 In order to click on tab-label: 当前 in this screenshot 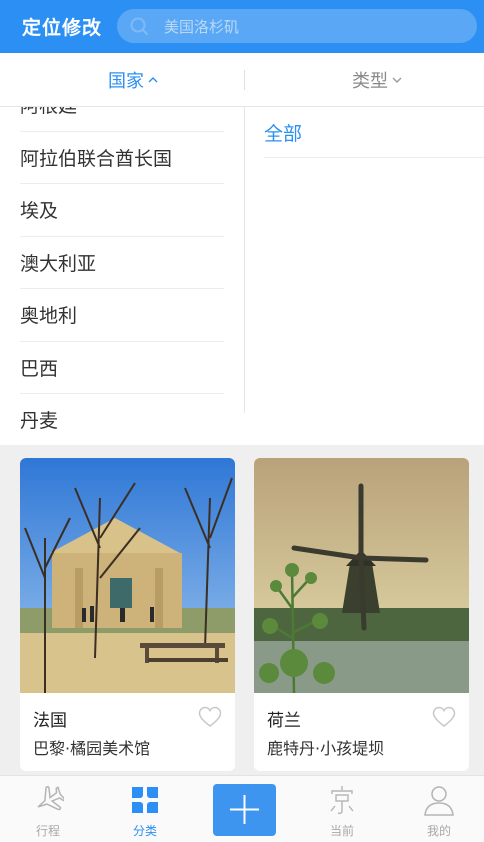, I will do `click(341, 831)`.